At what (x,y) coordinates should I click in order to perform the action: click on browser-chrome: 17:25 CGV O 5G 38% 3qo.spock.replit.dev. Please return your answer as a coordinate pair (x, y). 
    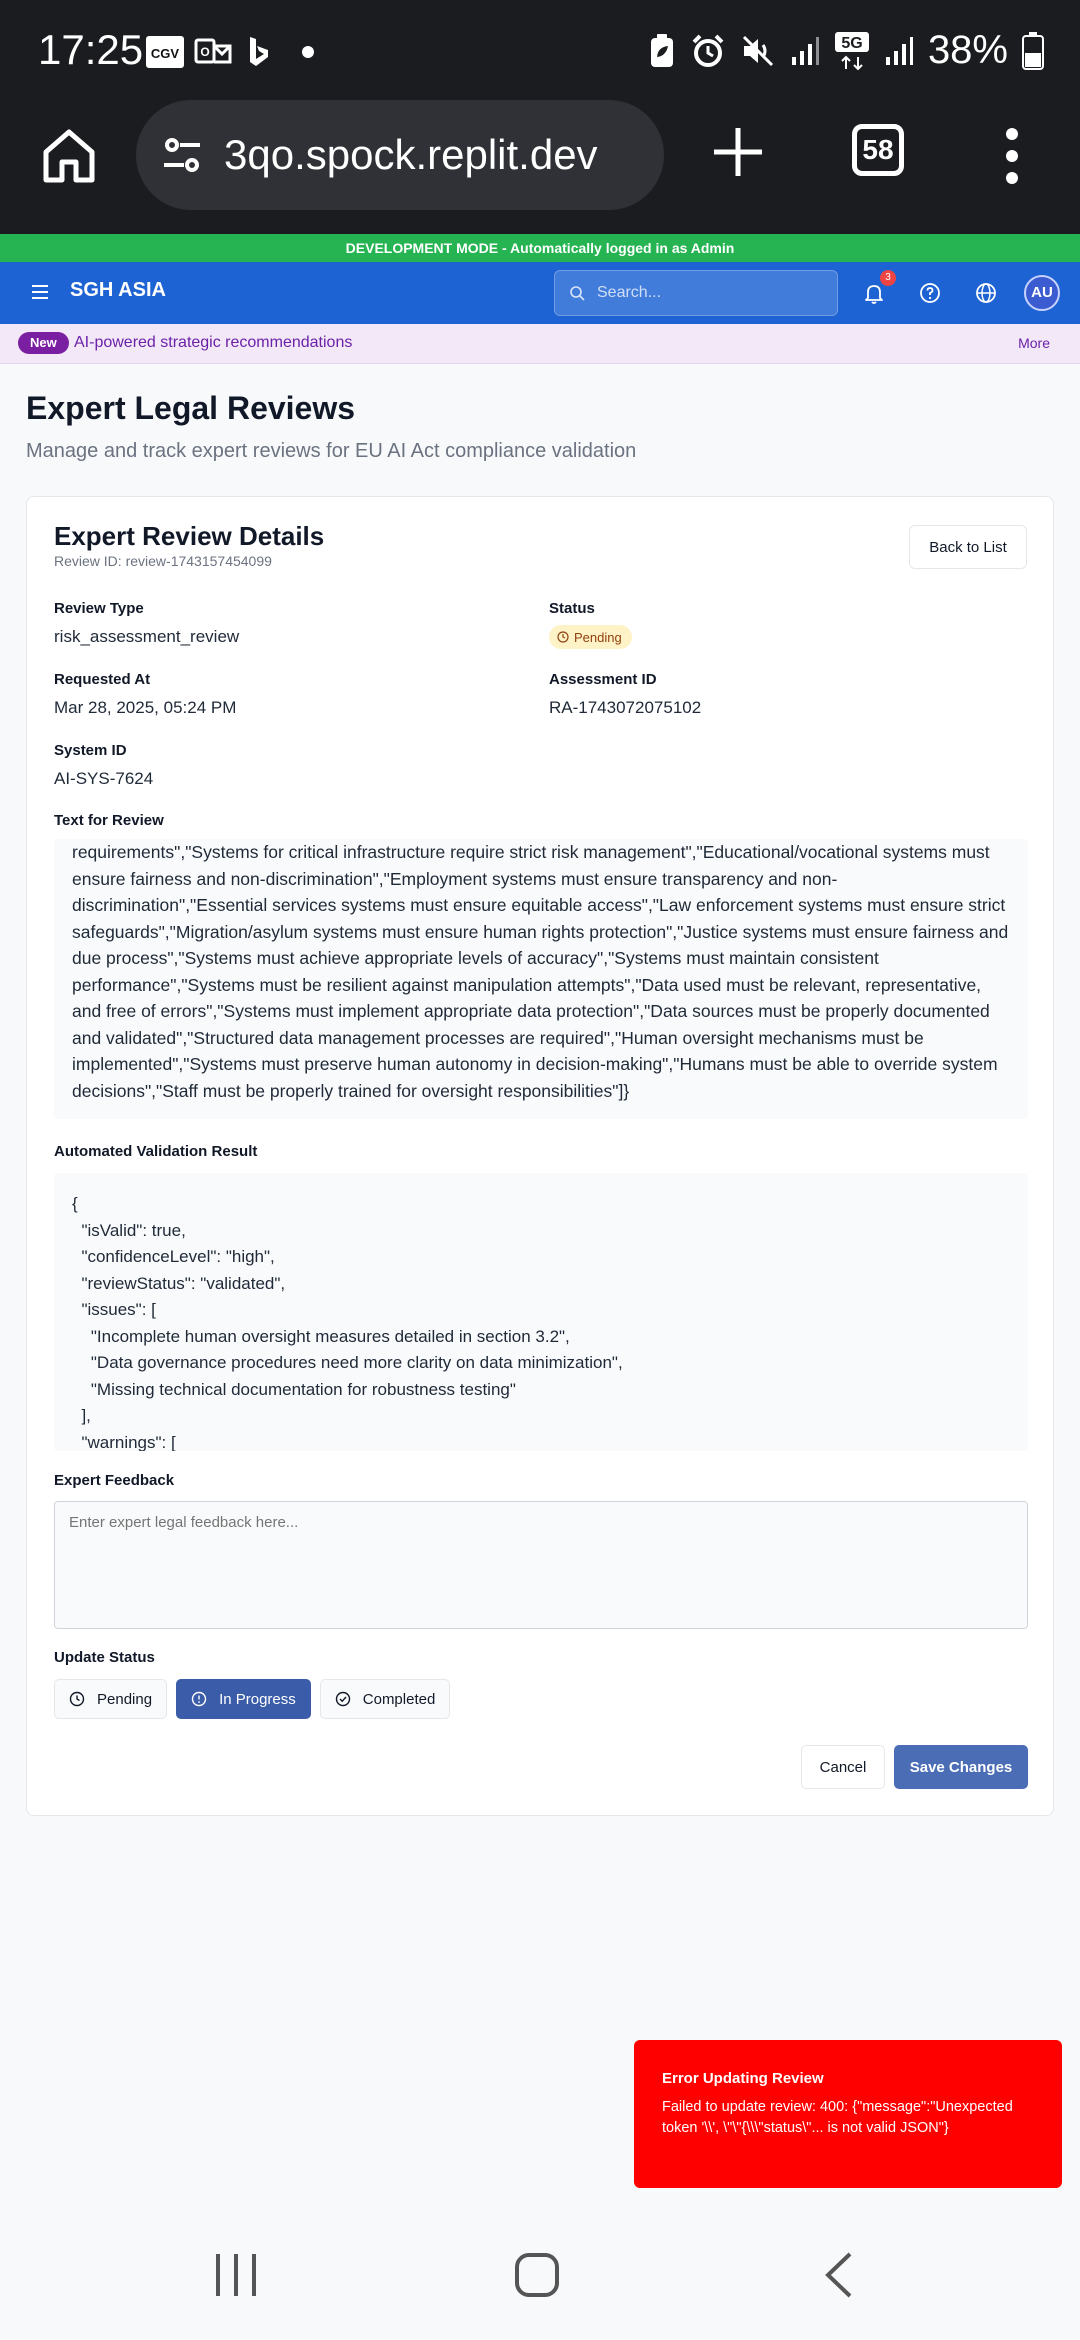
    Looking at the image, I should click on (540, 117).